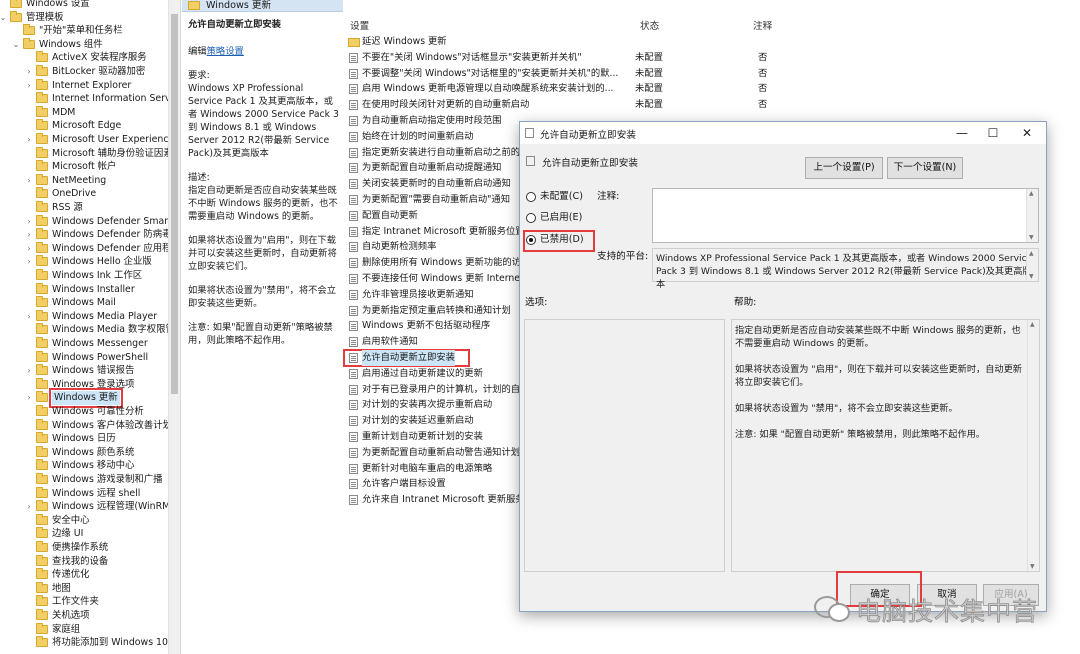 Image resolution: width=1080 pixels, height=654 pixels. Describe the element at coordinates (561, 196) in the screenshot. I see `radio-label: 未配置(C)` at that location.